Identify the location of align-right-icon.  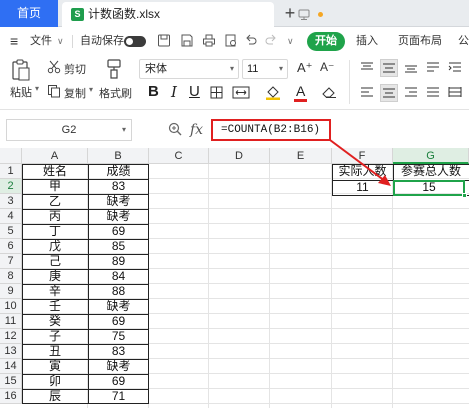
(411, 93).